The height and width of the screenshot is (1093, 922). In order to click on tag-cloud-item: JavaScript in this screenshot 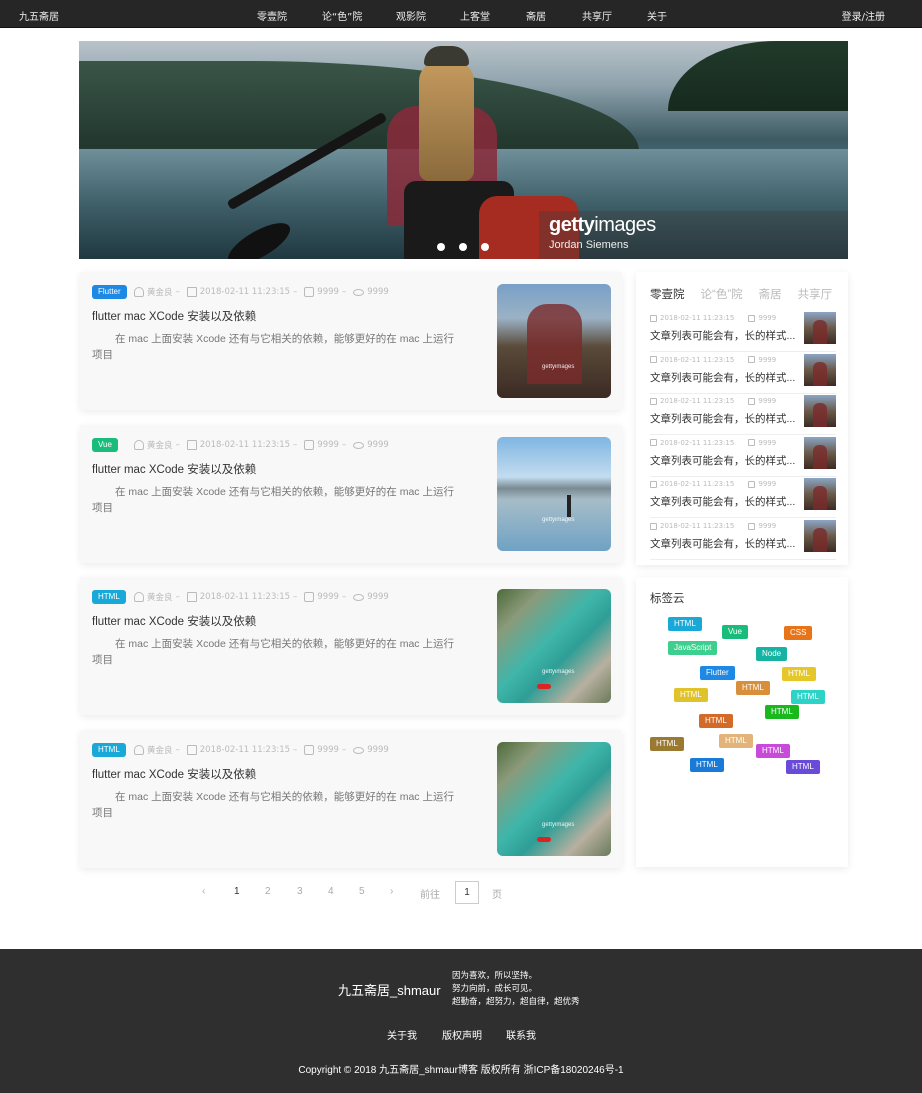, I will do `click(693, 648)`.